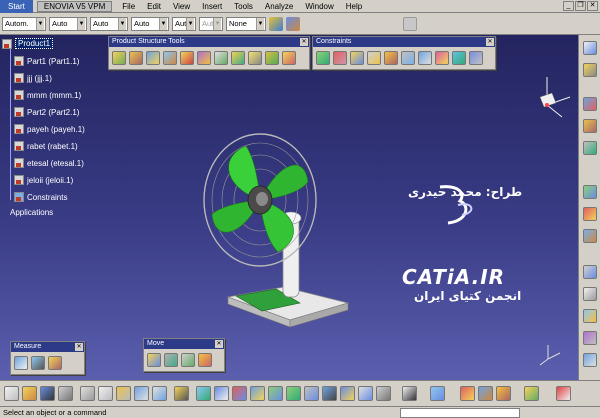  What do you see at coordinates (408, 58) in the screenshot?
I see `fix-together-icon` at bounding box center [408, 58].